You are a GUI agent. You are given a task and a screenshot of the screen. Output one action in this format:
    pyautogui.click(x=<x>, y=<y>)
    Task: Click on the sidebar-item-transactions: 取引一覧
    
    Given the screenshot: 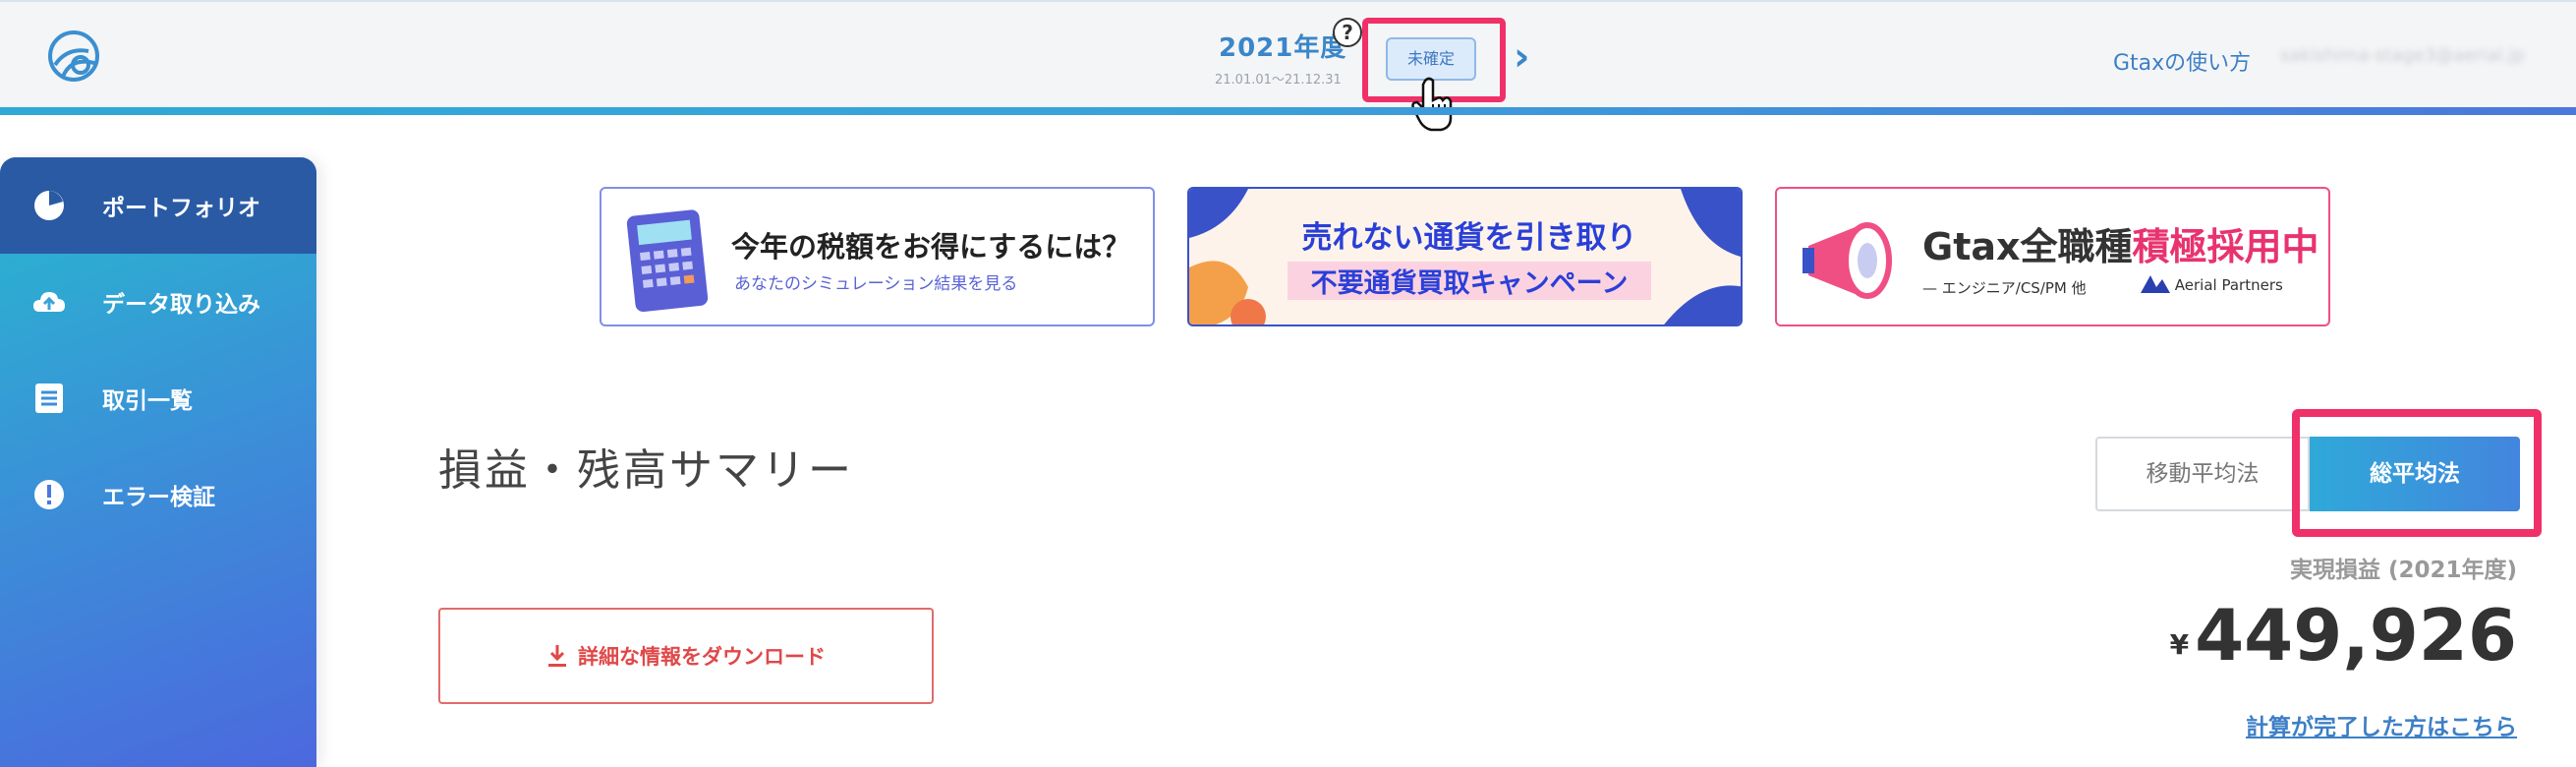 What is the action you would take?
    pyautogui.click(x=158, y=398)
    